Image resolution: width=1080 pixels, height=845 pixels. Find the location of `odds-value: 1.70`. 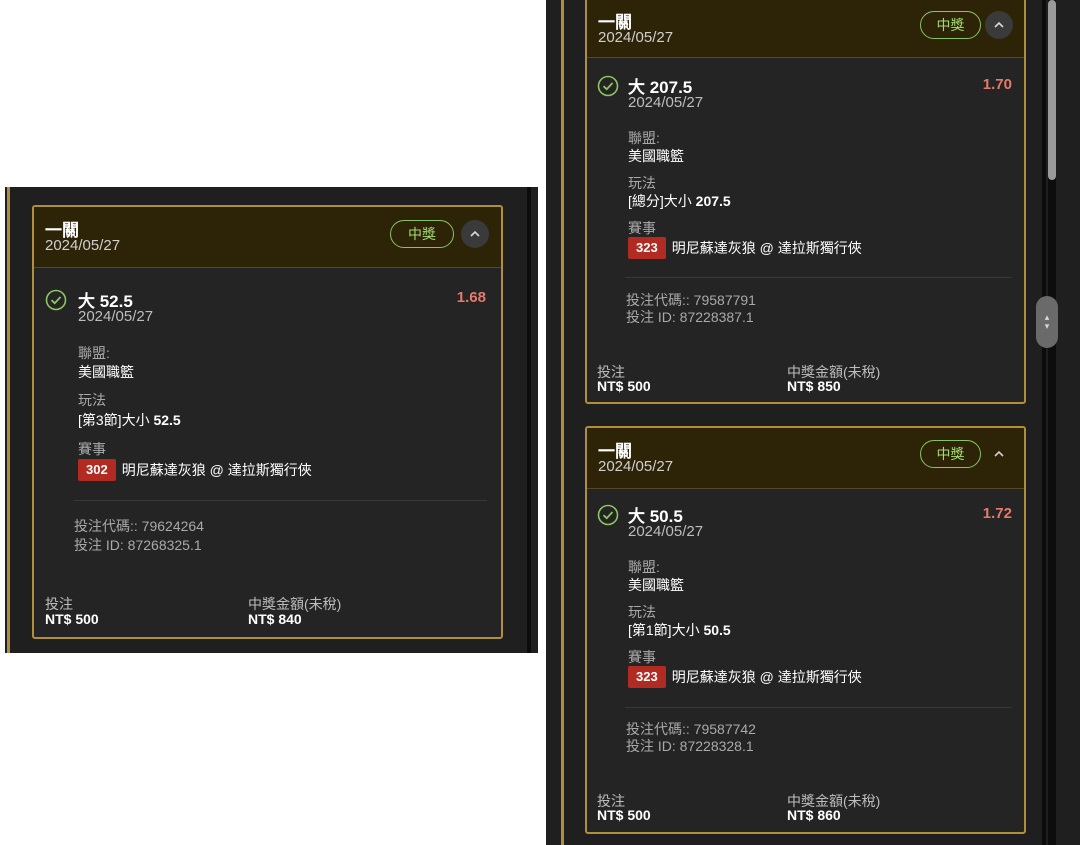

odds-value: 1.70 is located at coordinates (997, 84).